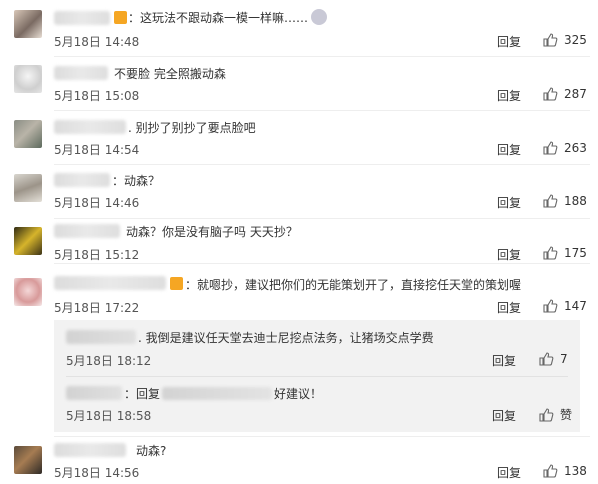  I want to click on like-button: 325, so click(564, 40).